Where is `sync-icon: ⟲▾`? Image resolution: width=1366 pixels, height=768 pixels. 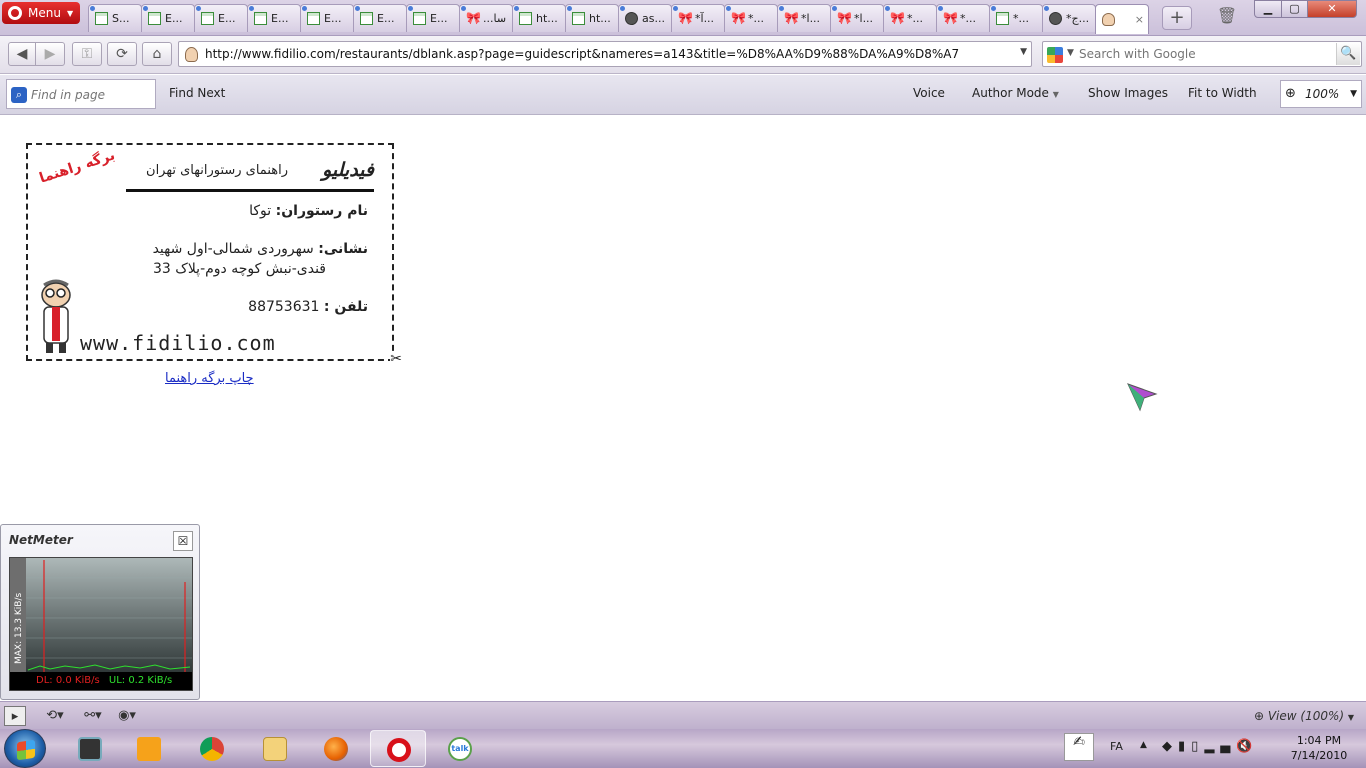 sync-icon: ⟲▾ is located at coordinates (55, 715).